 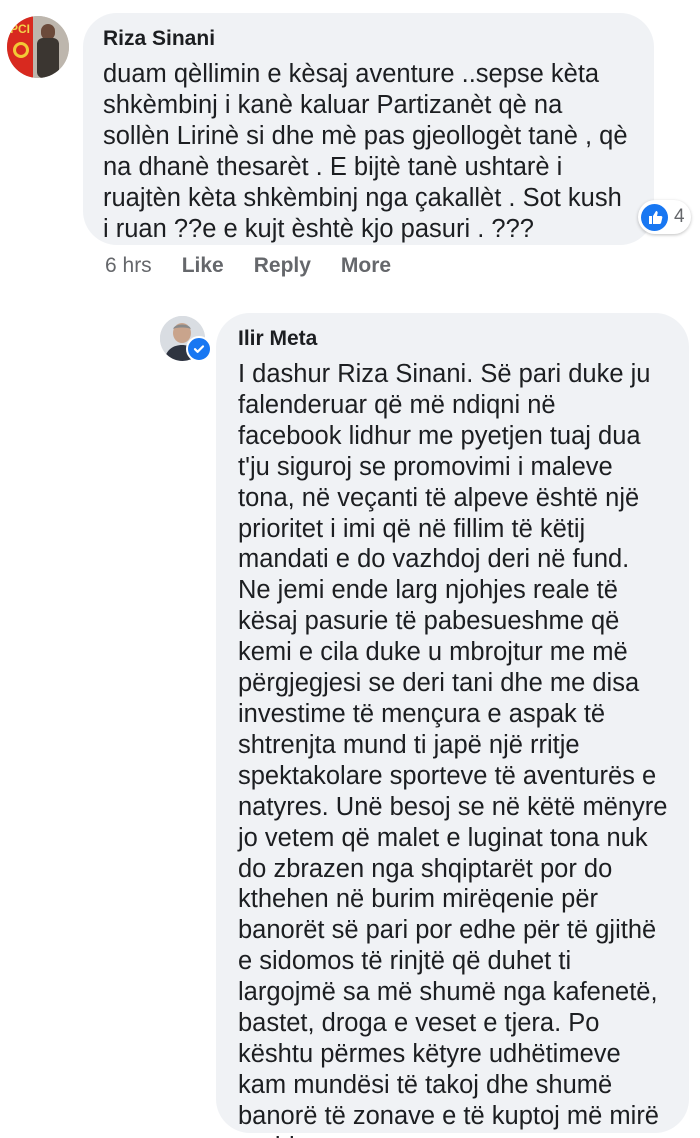 I want to click on comment-timestamp: 6 hrs, so click(x=128, y=266).